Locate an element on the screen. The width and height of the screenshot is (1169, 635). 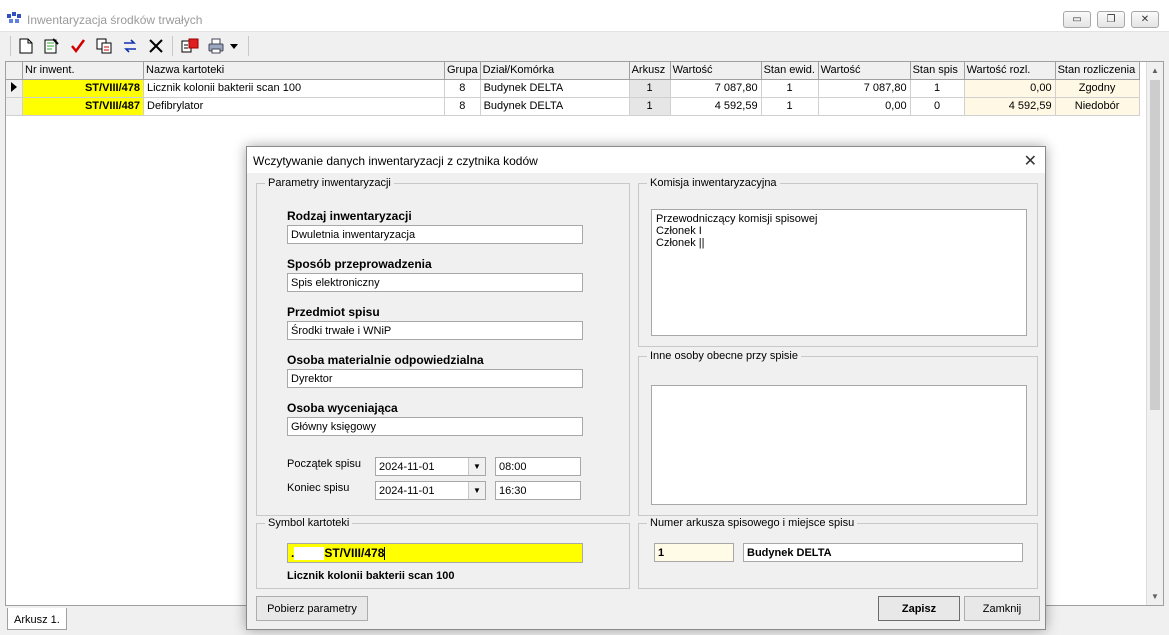
osoba-mat-input: Dyrektor is located at coordinates (435, 378).